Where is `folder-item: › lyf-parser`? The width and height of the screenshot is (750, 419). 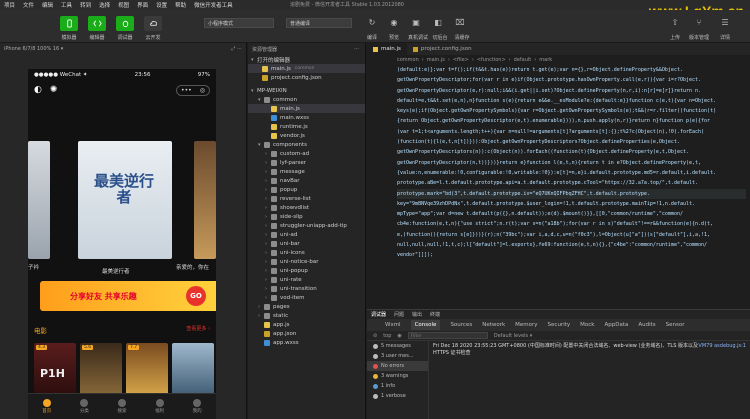
folder-item: › lyf-parser is located at coordinates (306, 162).